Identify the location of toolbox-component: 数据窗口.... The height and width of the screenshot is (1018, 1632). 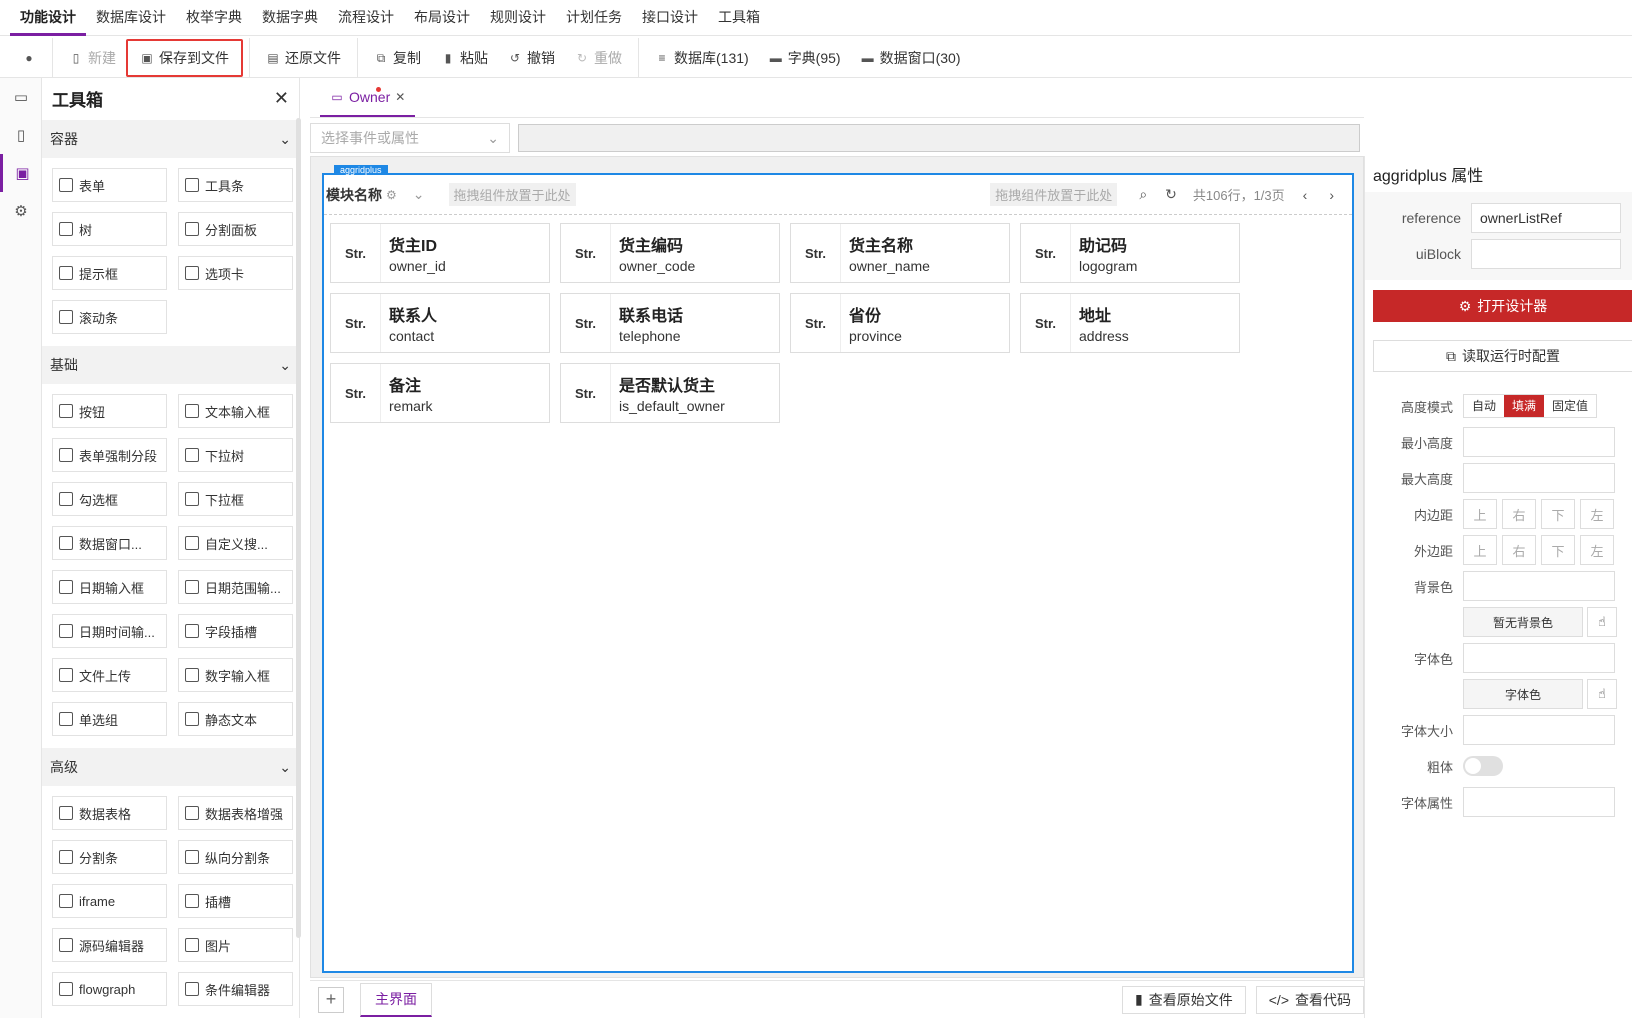
(109, 543).